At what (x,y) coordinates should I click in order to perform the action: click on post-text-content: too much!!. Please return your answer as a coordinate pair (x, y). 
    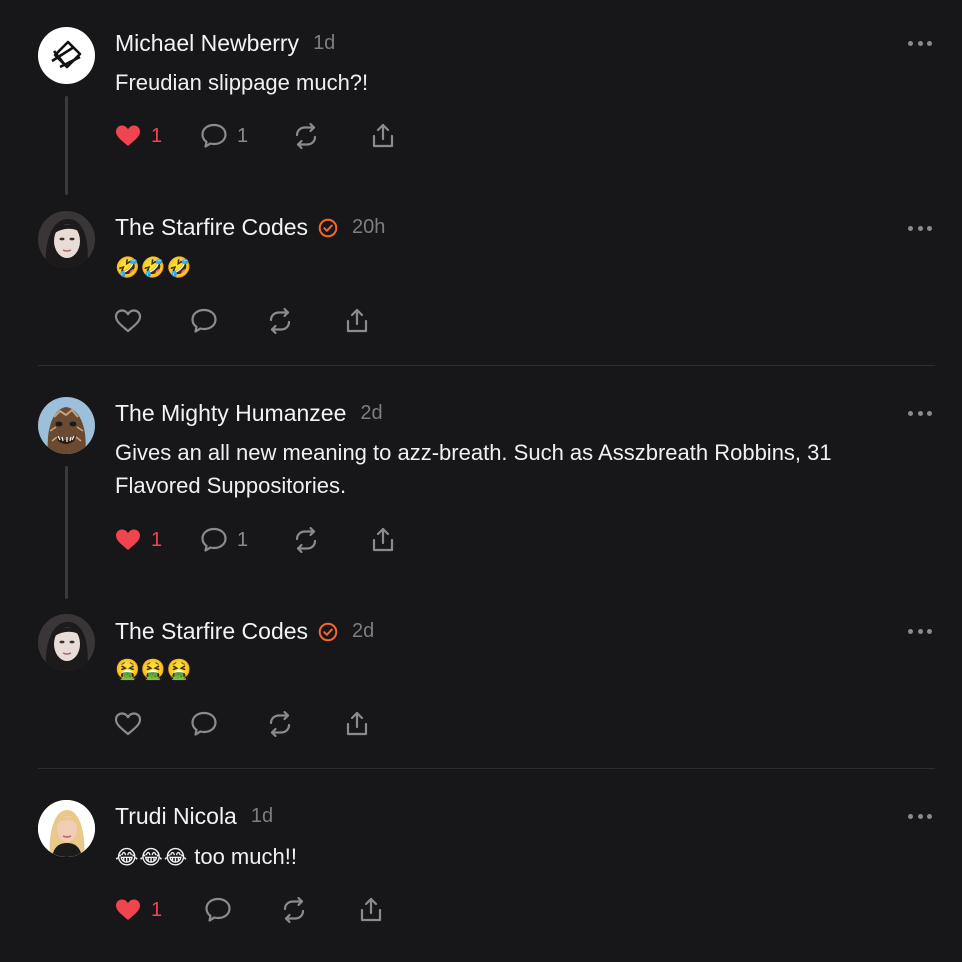
    Looking at the image, I should click on (245, 856).